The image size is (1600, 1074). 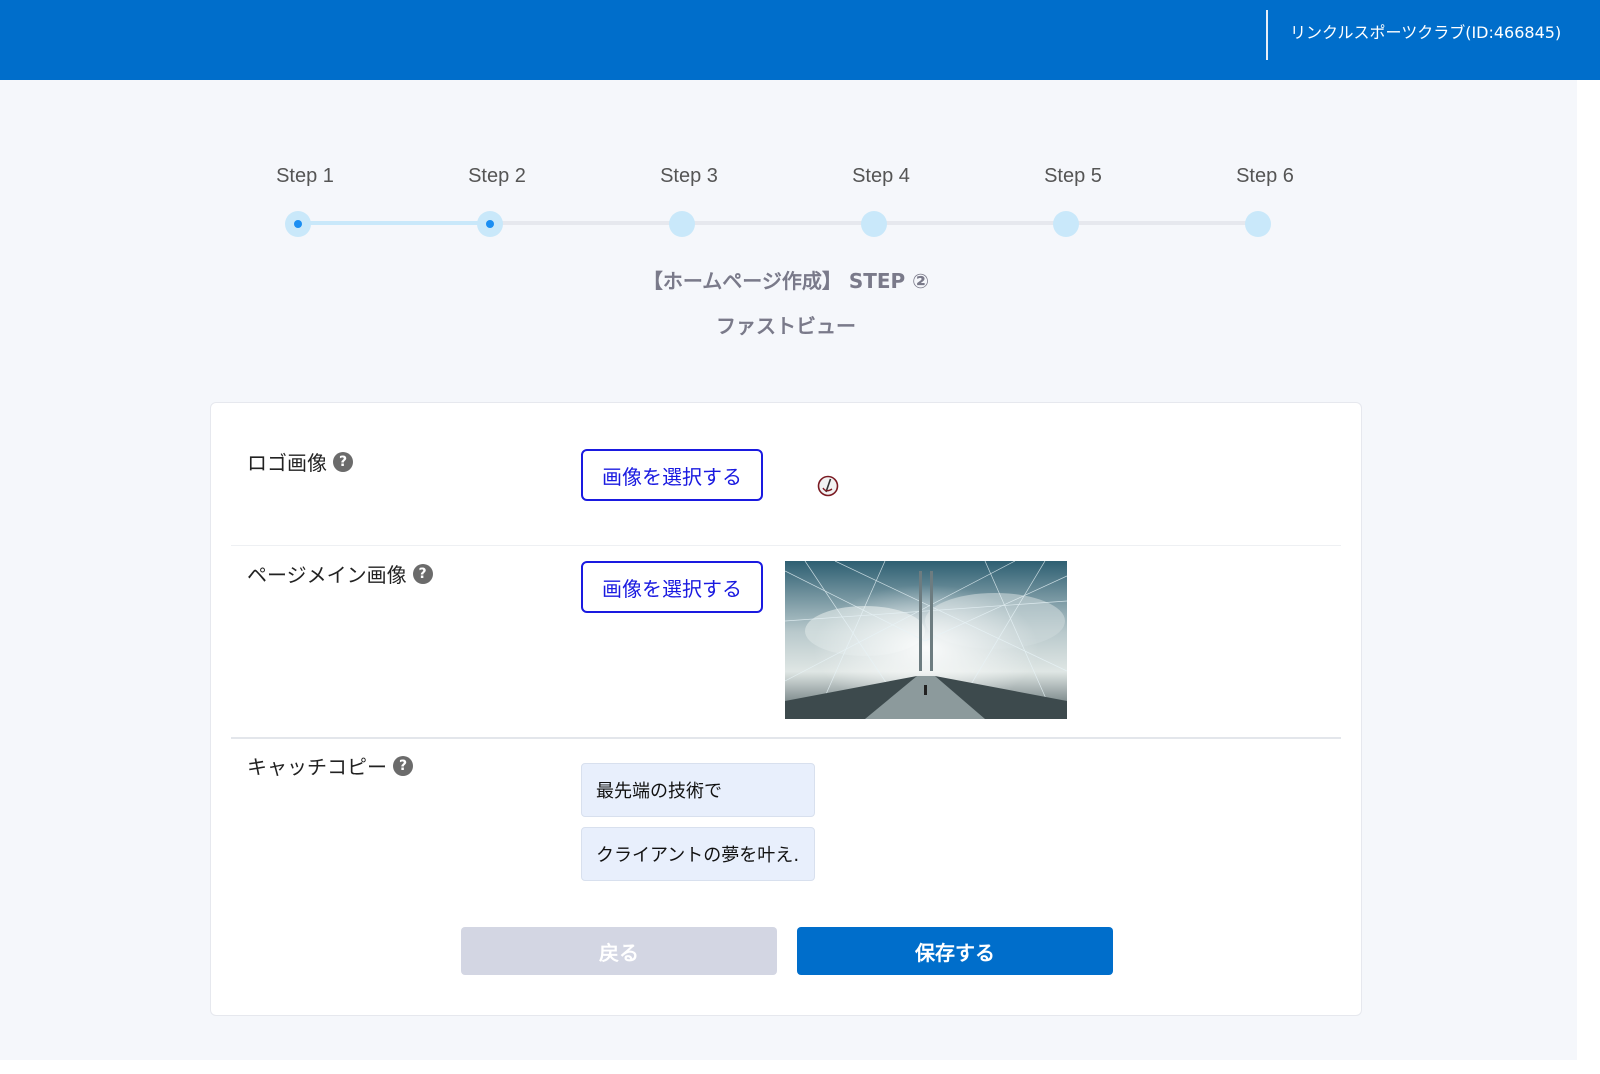 What do you see at coordinates (287, 463) in the screenshot?
I see `logo-image-label-text: ロゴ画像` at bounding box center [287, 463].